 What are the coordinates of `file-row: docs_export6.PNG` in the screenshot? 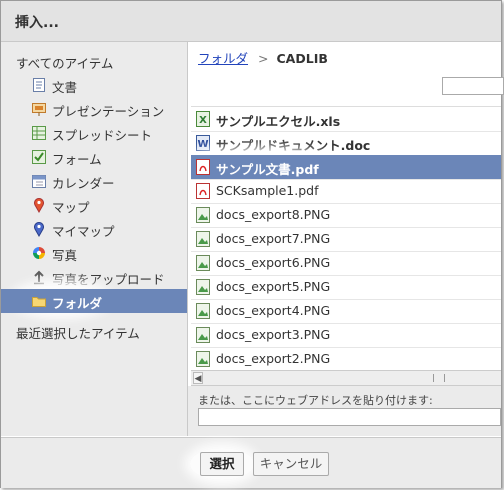 It's located at (346, 263).